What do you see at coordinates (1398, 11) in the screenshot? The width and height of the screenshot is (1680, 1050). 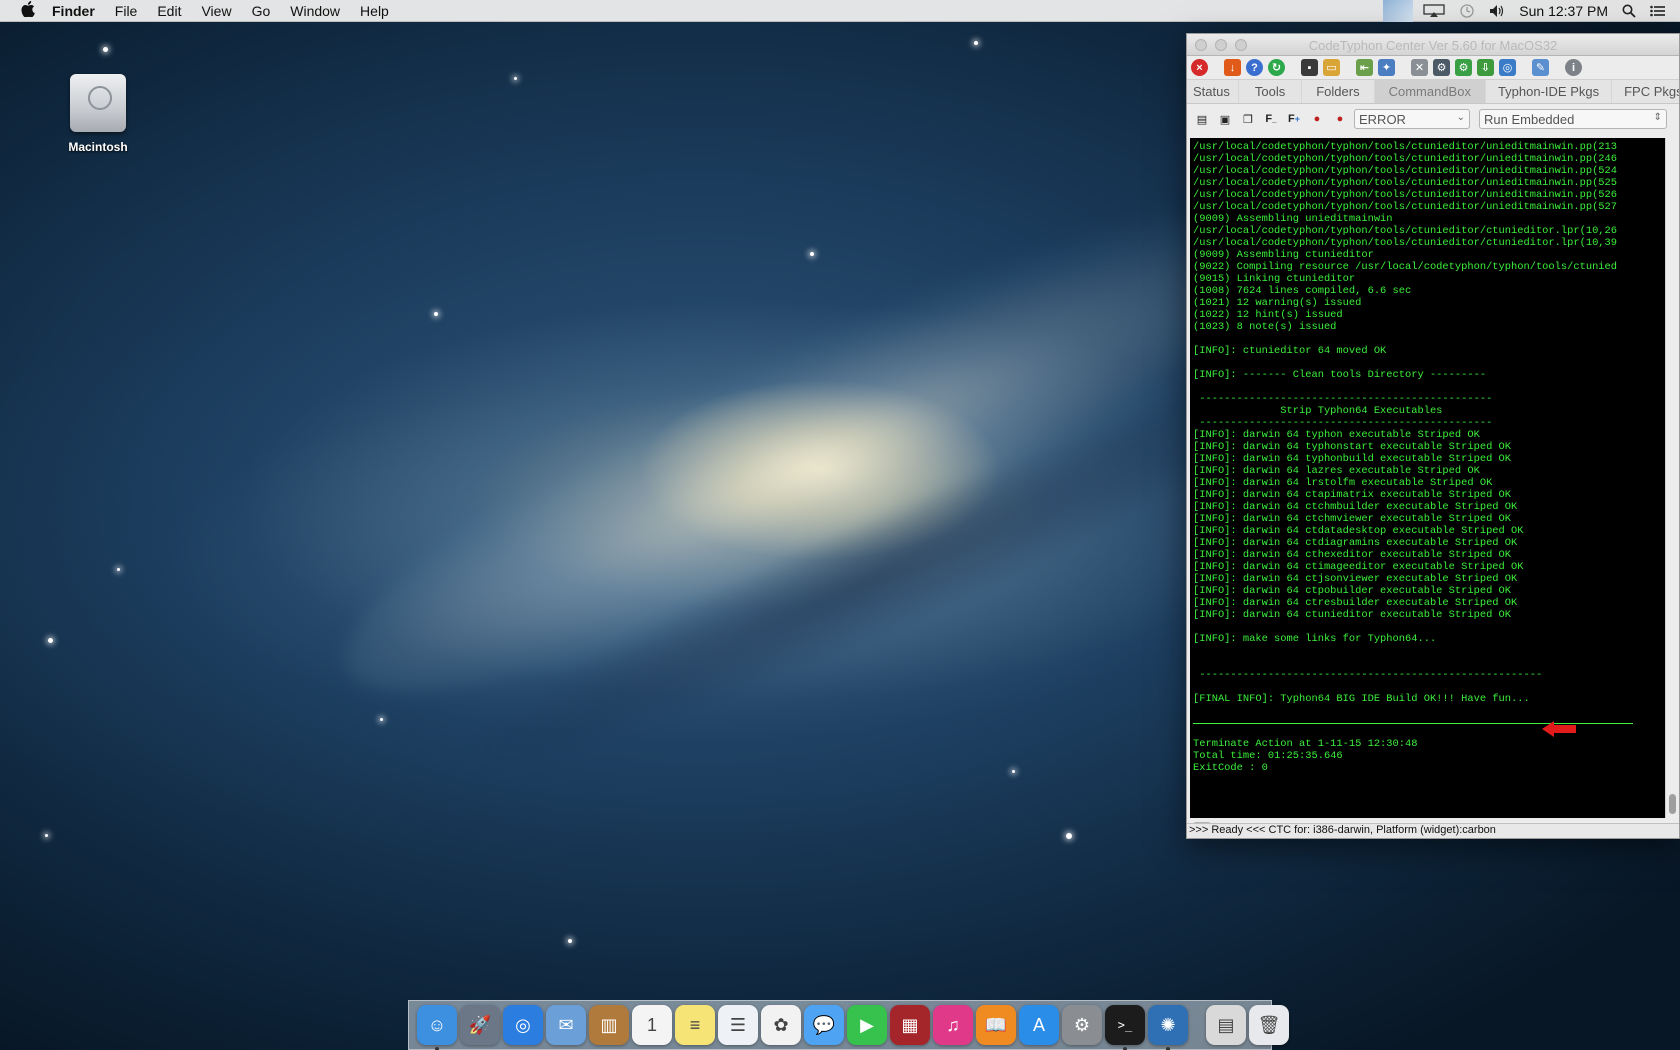 I see `display-thumbnail-icon` at bounding box center [1398, 11].